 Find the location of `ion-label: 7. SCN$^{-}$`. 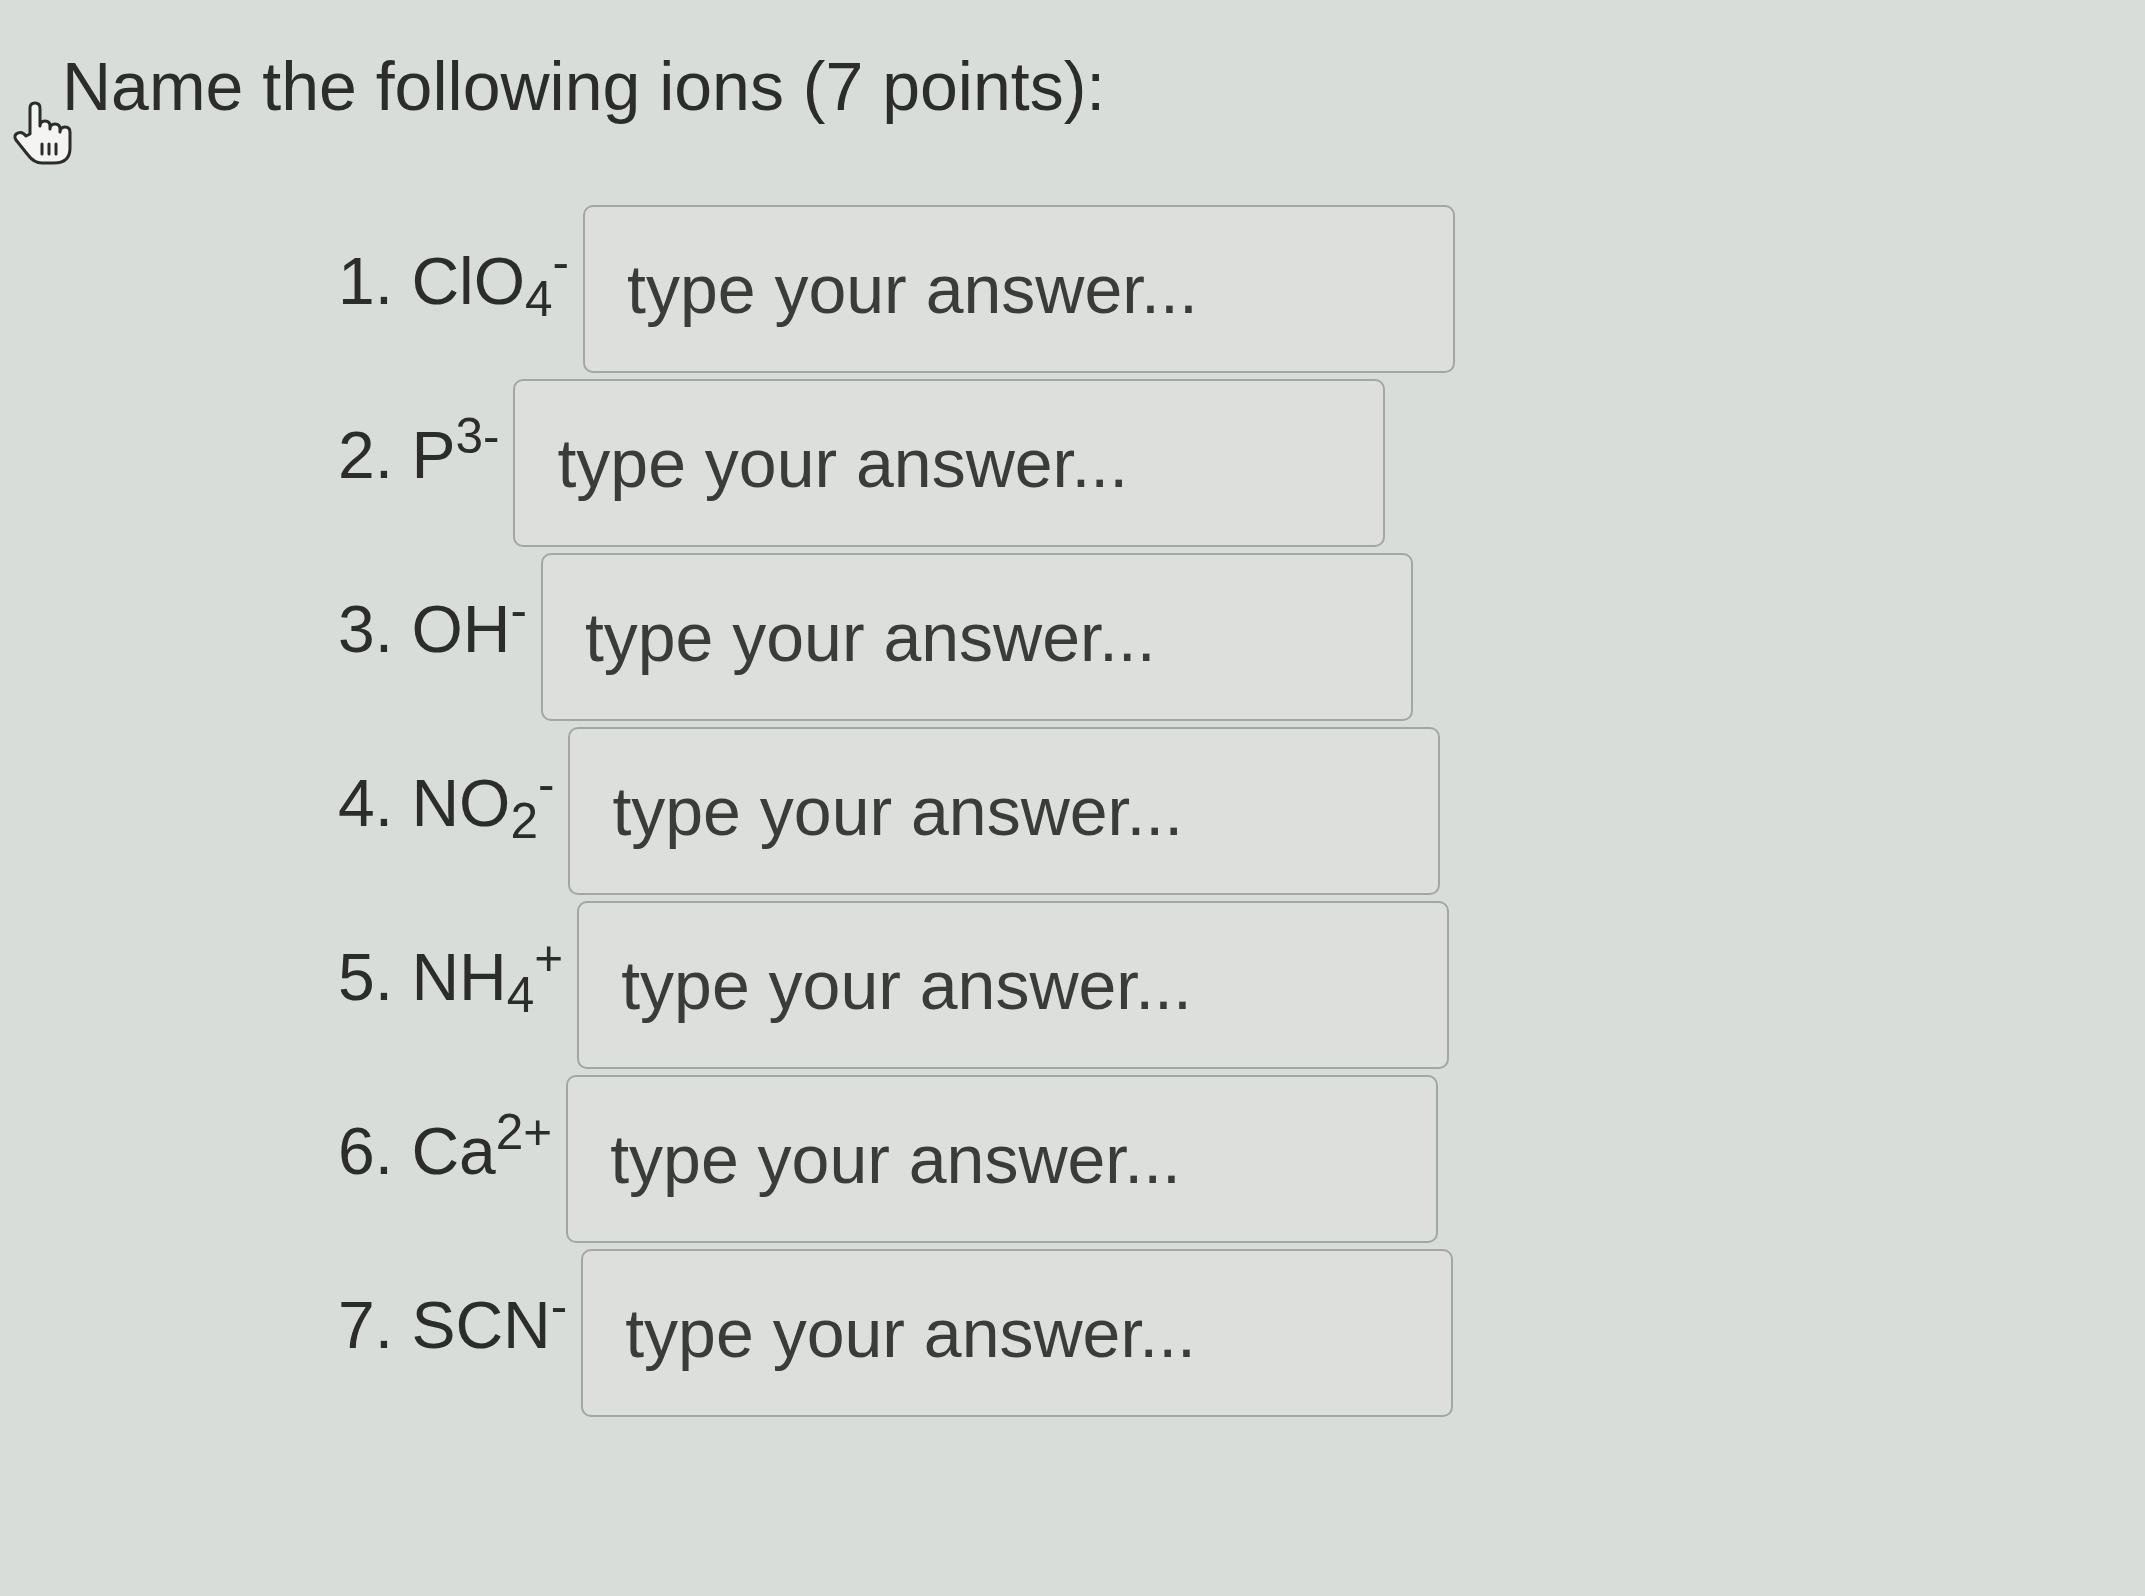

ion-label: 7. SCN$^{-}$ is located at coordinates (453, 1324).